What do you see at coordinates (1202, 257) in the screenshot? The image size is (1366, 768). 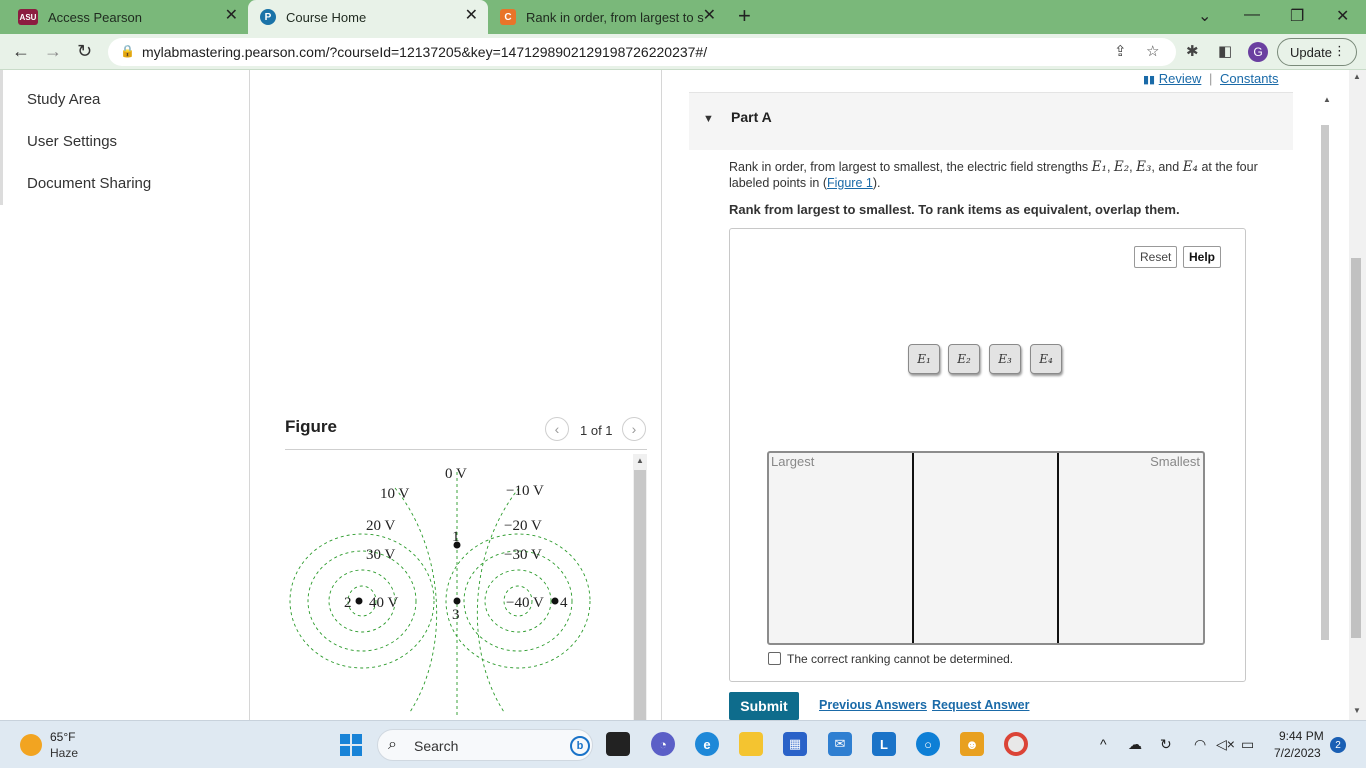 I see `help-button: Help` at bounding box center [1202, 257].